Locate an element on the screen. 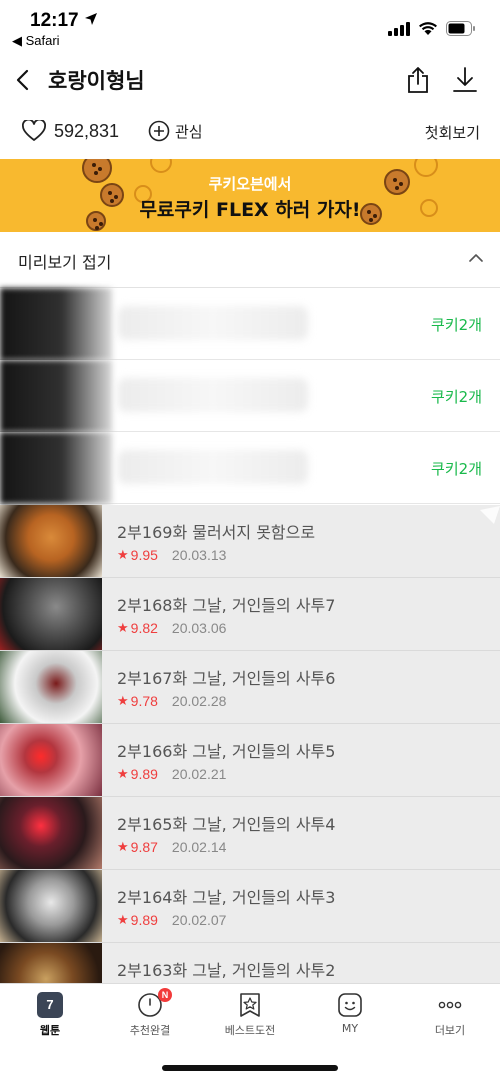 This screenshot has width=500, height=1082. plus-circle-icon is located at coordinates (159, 131).